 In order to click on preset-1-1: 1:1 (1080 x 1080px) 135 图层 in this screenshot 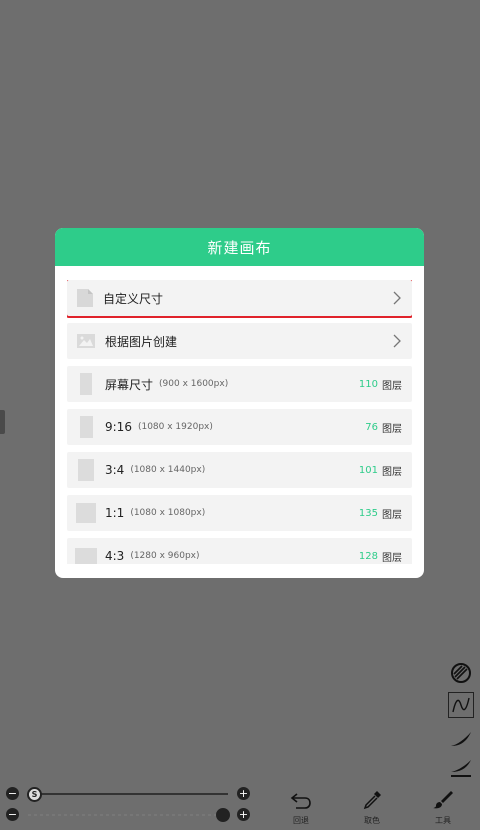, I will do `click(239, 513)`.